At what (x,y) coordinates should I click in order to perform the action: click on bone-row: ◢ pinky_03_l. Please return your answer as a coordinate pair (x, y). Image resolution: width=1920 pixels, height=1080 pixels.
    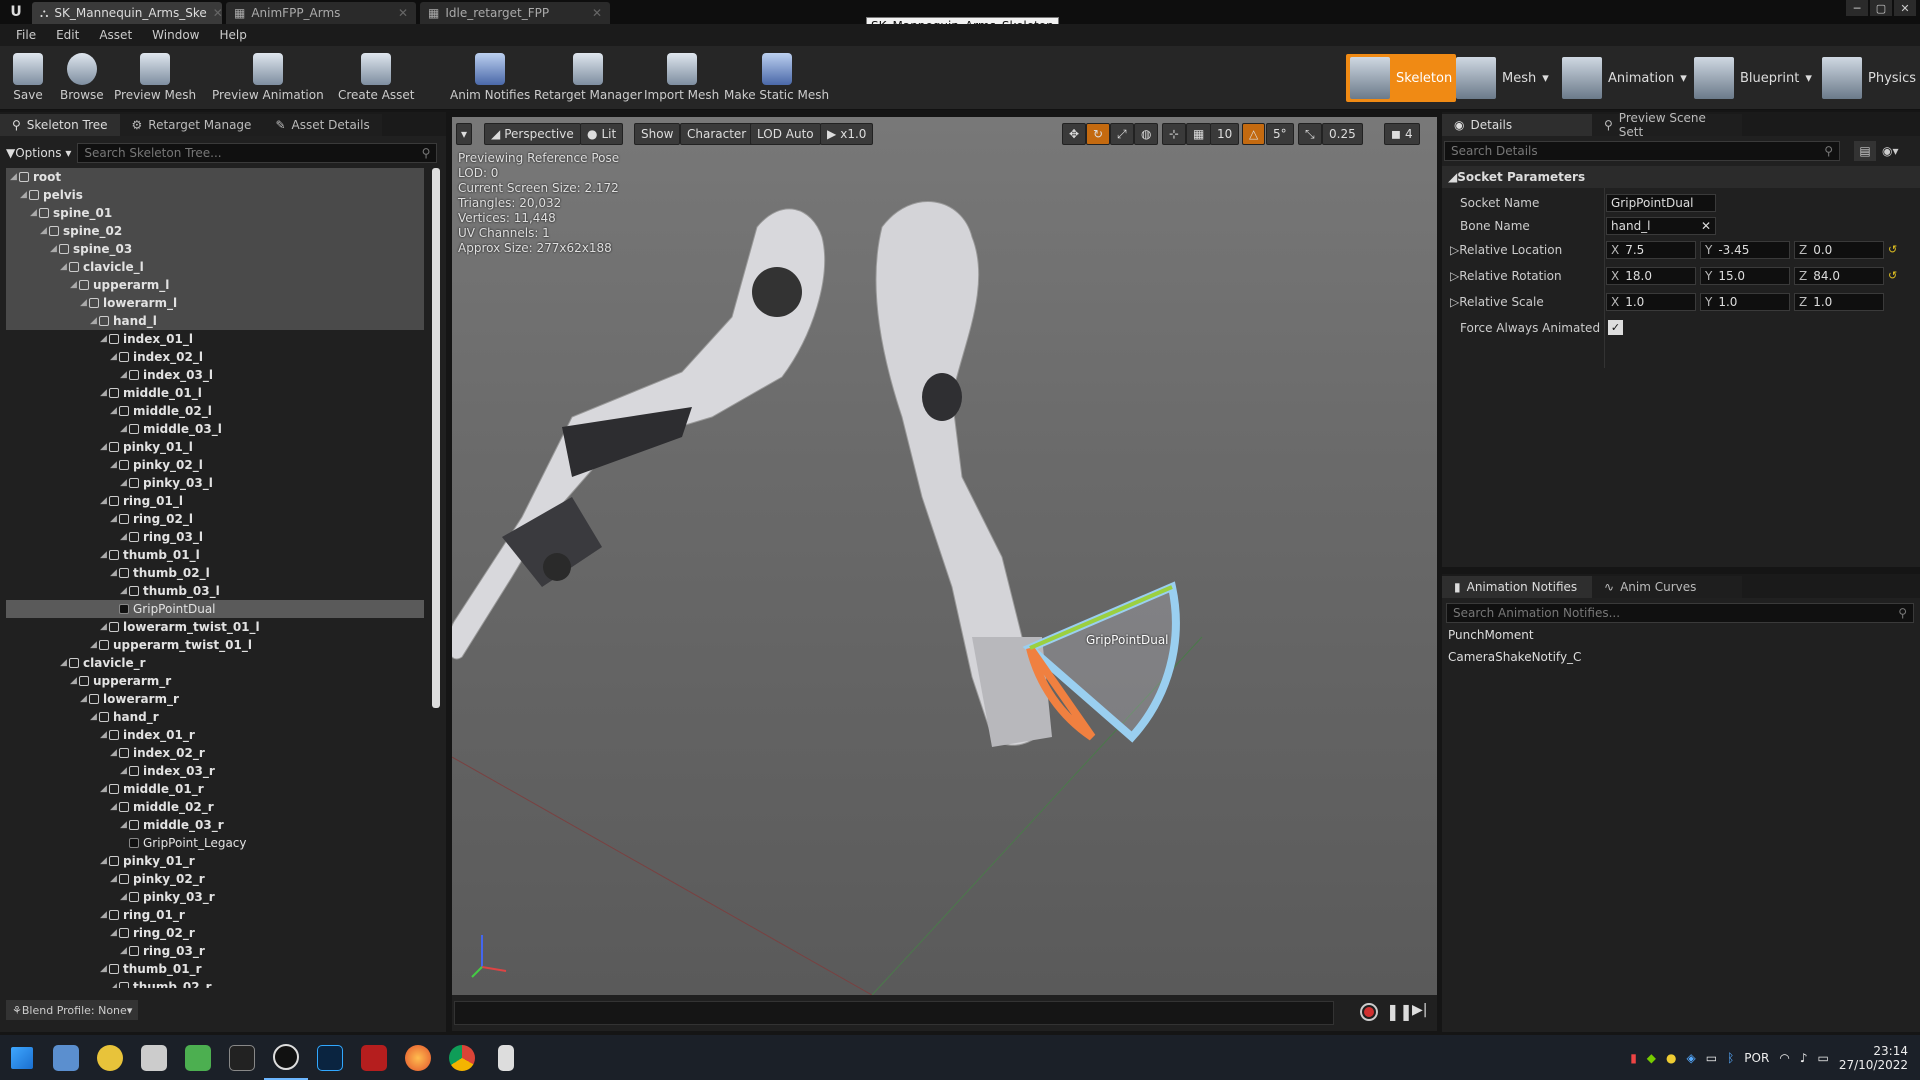
    Looking at the image, I should click on (215, 483).